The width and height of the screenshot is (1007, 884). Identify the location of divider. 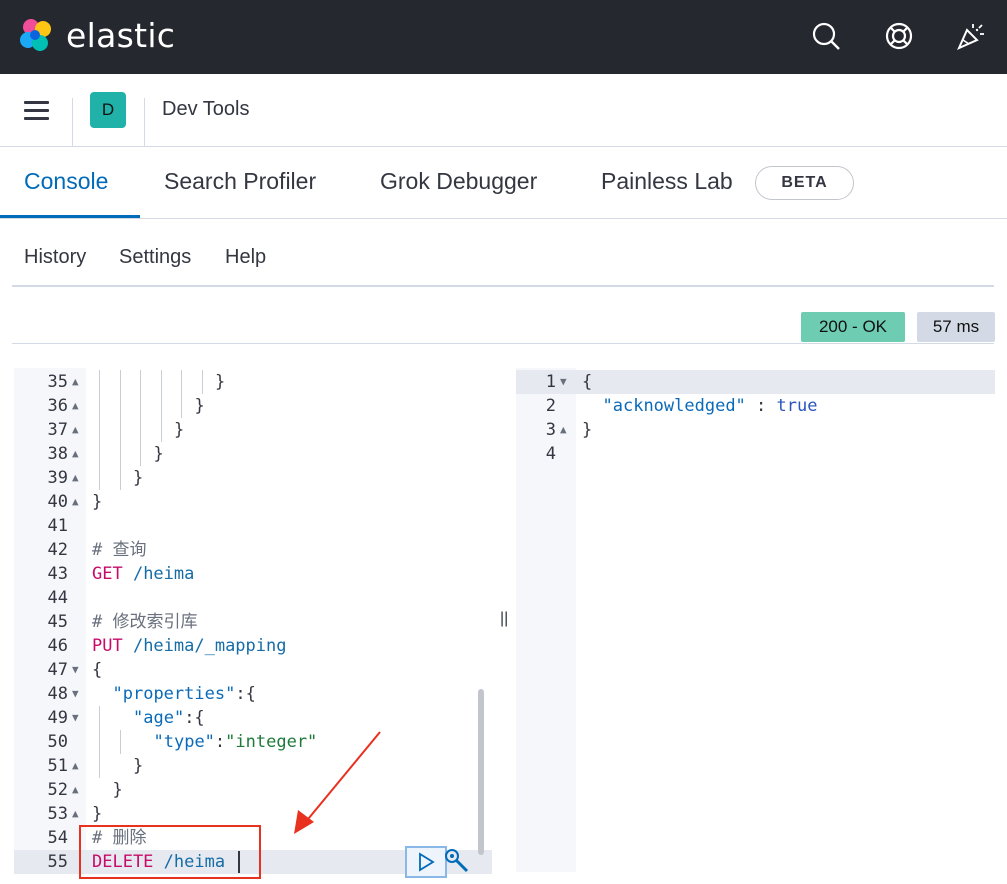
(144, 122).